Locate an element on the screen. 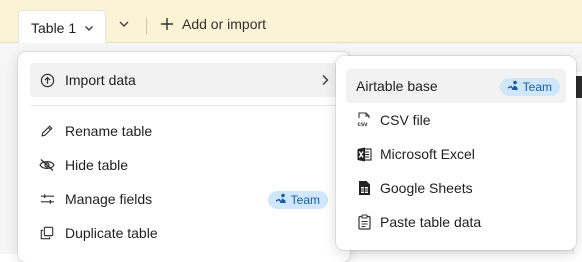 This screenshot has width=582, height=262. clipboard-icon is located at coordinates (364, 222).